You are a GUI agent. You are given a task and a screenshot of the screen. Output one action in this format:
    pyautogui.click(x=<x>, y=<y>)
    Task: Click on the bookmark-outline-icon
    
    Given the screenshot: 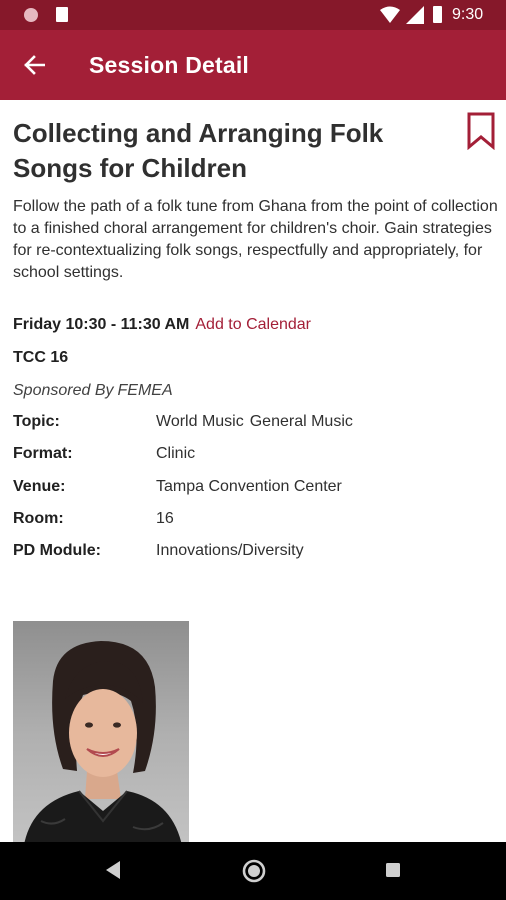 What is the action you would take?
    pyautogui.click(x=481, y=131)
    